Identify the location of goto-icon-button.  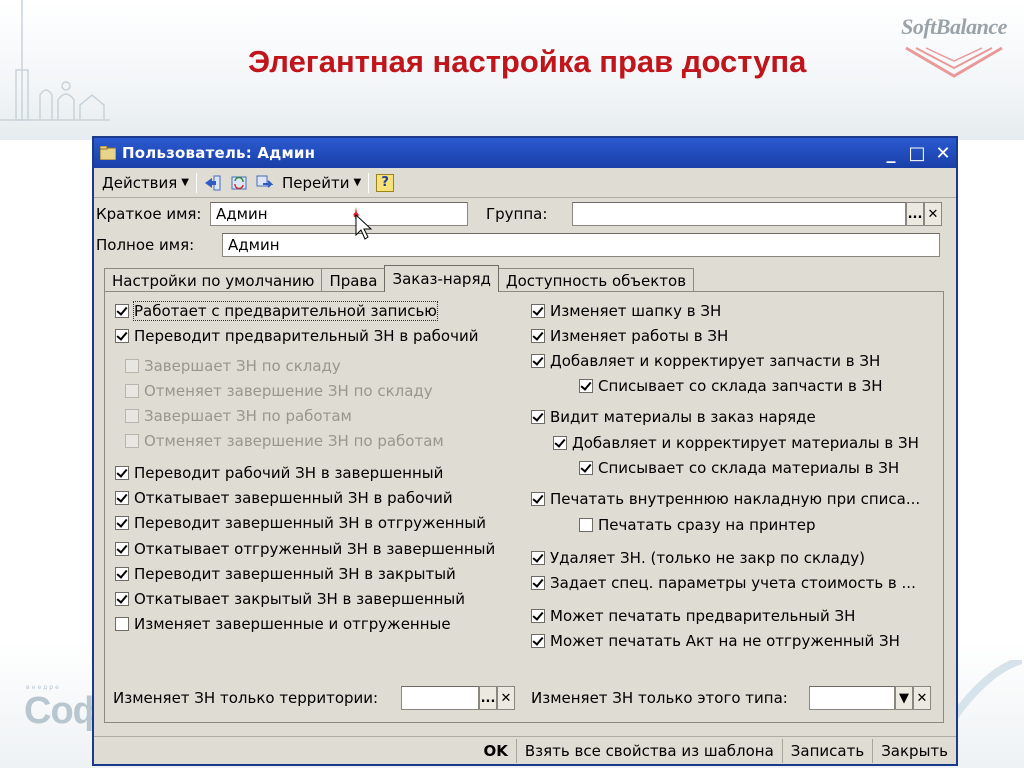
(265, 183).